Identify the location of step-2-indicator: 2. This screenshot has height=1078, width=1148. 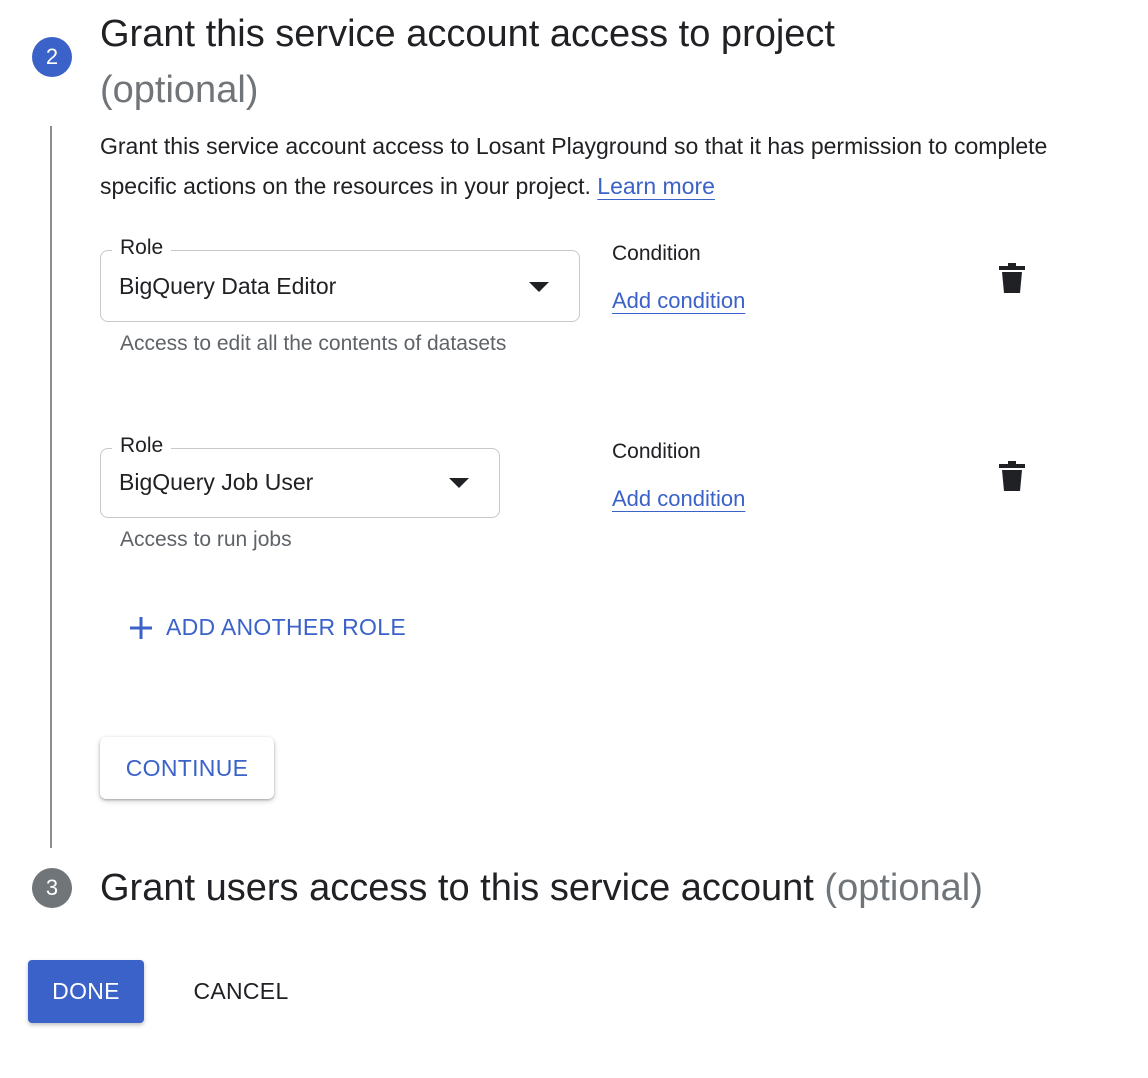
(52, 57).